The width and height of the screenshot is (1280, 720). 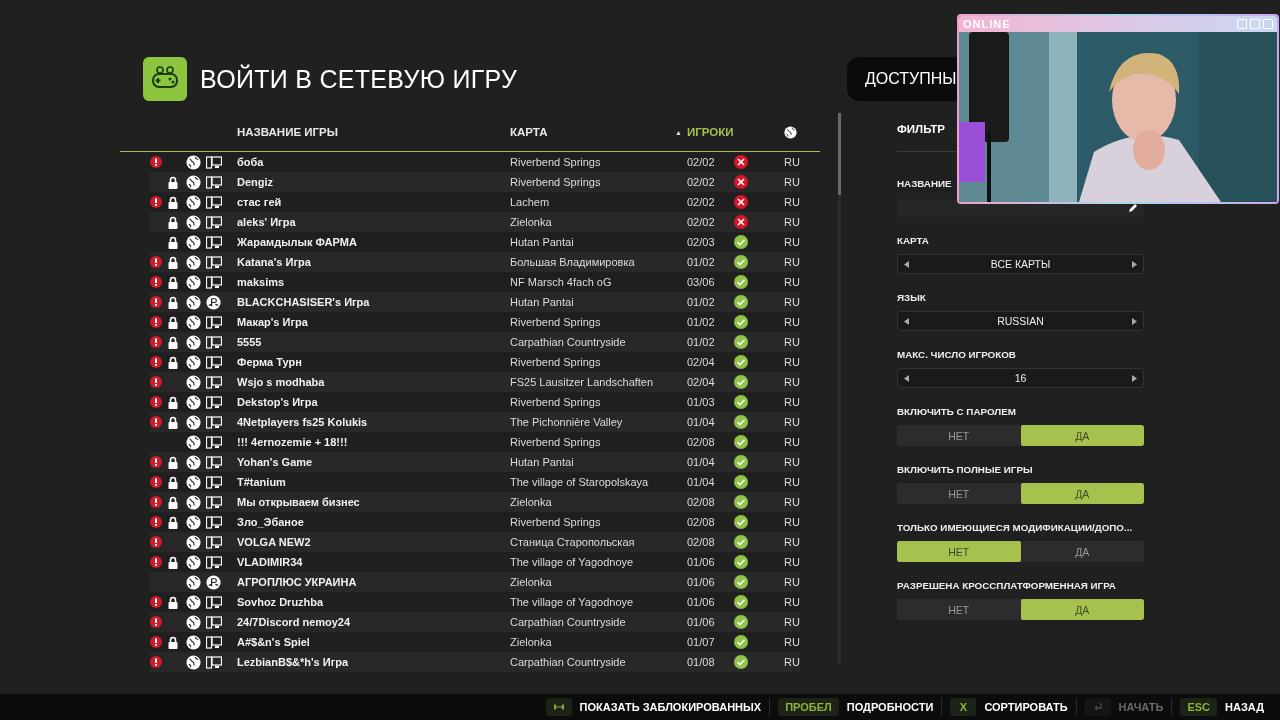 What do you see at coordinates (475, 562) in the screenshot?
I see `table-row: VLADIMIR34 The village of Yagodnoye 01/06 RU` at bounding box center [475, 562].